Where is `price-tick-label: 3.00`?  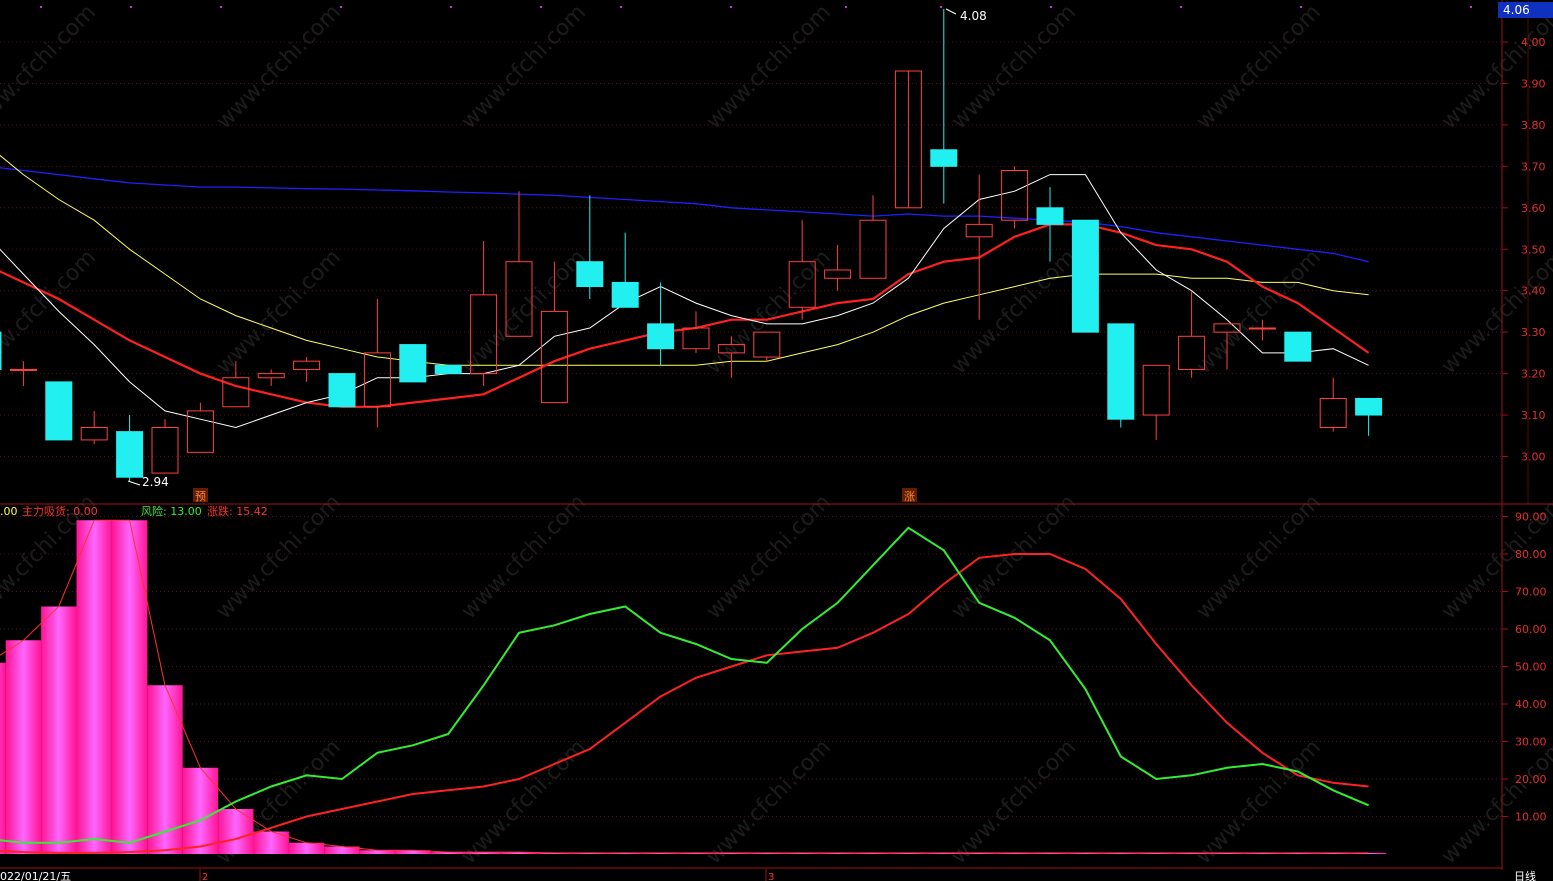
price-tick-label: 3.00 is located at coordinates (1533, 457).